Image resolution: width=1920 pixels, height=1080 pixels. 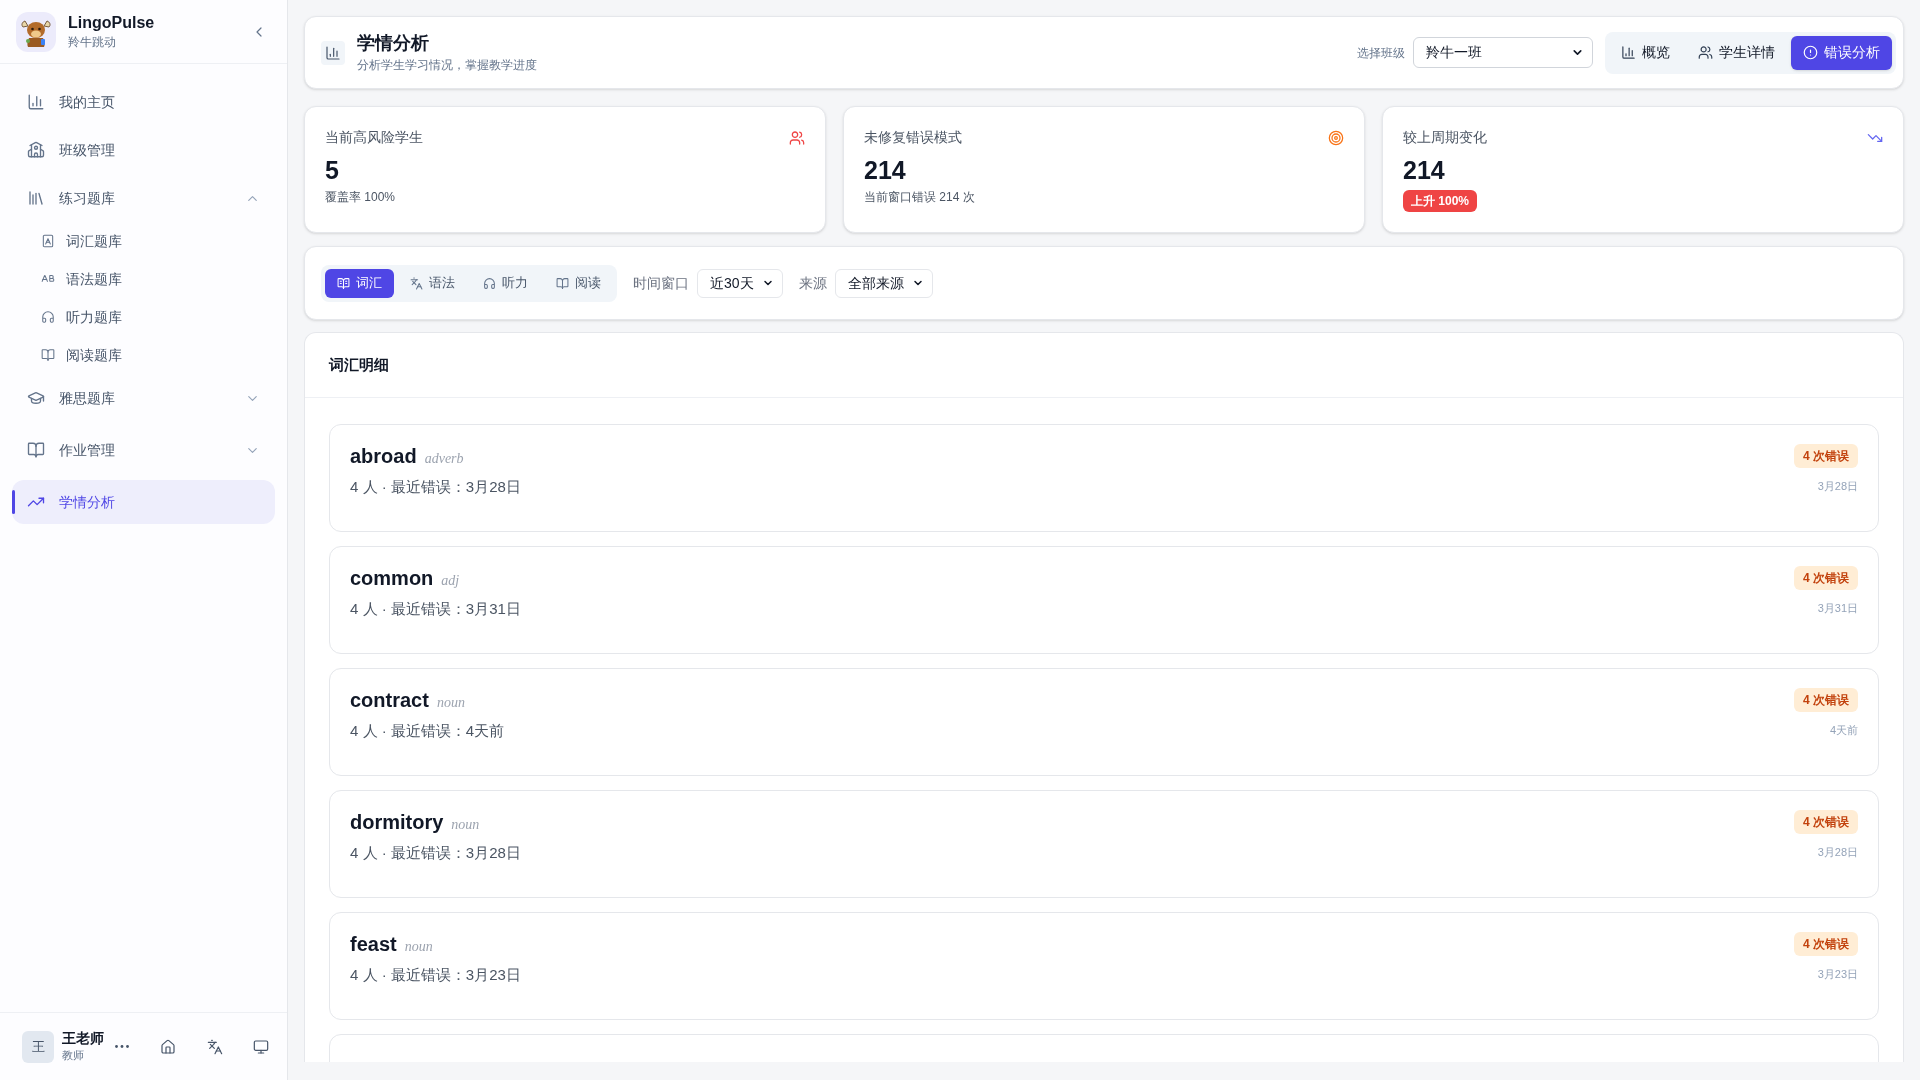 What do you see at coordinates (1381, 53) in the screenshot?
I see `class-select-label: 选择班级` at bounding box center [1381, 53].